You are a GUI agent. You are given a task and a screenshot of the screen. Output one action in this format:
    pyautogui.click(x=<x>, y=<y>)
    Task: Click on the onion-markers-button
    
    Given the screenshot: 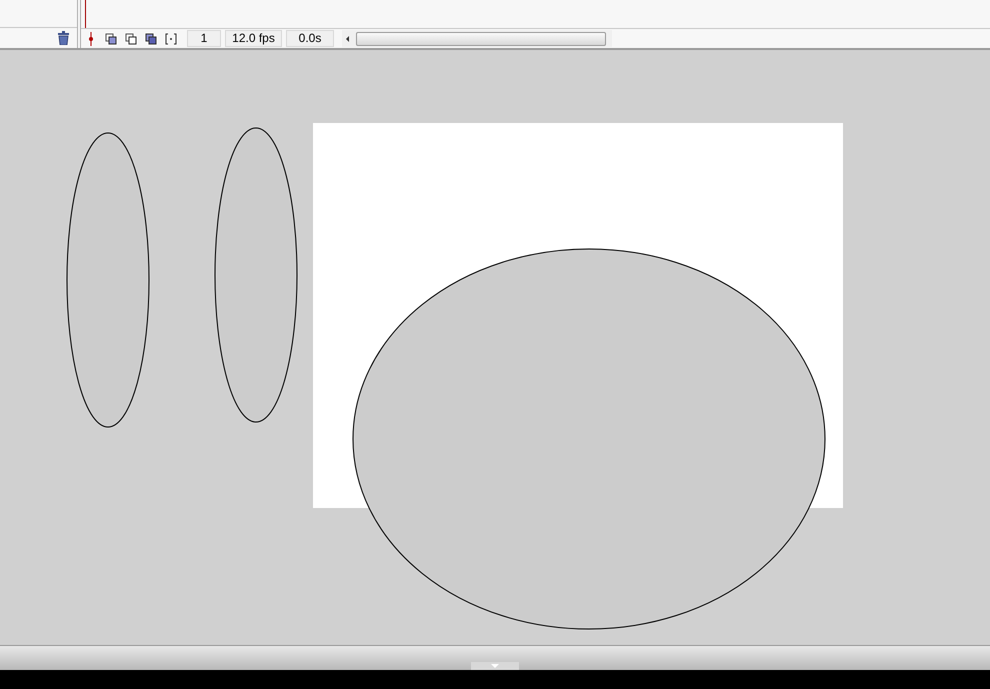 What is the action you would take?
    pyautogui.click(x=171, y=38)
    